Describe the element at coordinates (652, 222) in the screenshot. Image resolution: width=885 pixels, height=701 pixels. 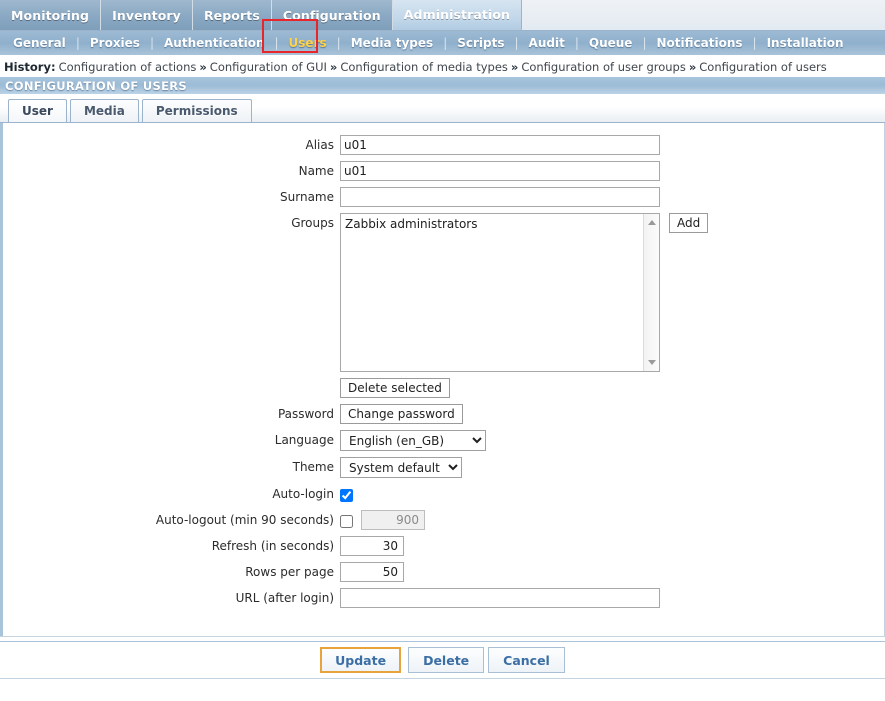
I see `arrow-up-icon` at that location.